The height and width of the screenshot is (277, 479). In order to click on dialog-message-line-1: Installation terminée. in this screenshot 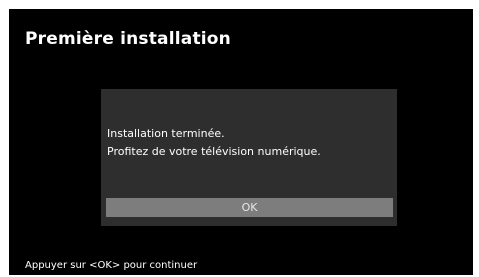, I will do `click(166, 133)`.